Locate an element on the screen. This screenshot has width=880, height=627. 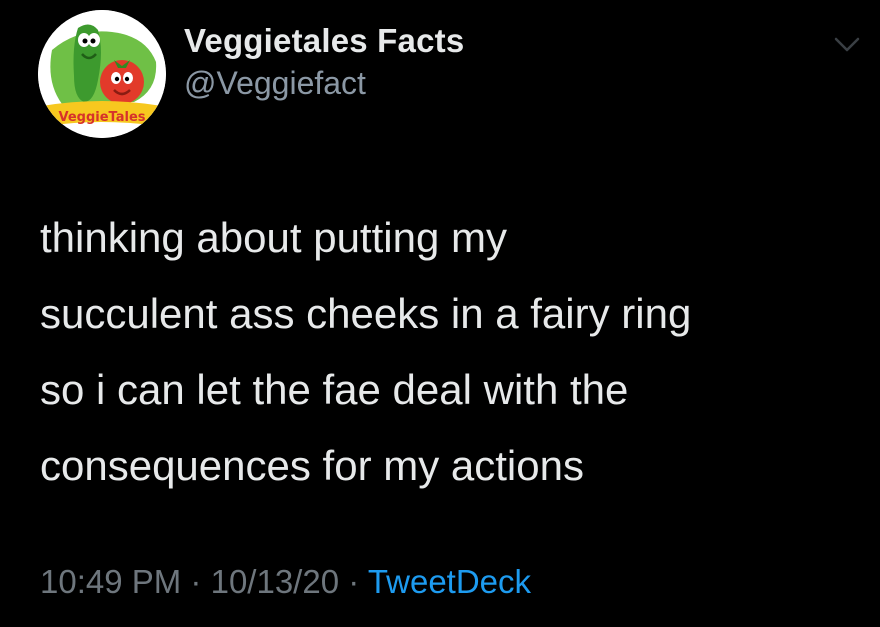
tweet-text-line: thinking about putting my is located at coordinates (273, 237).